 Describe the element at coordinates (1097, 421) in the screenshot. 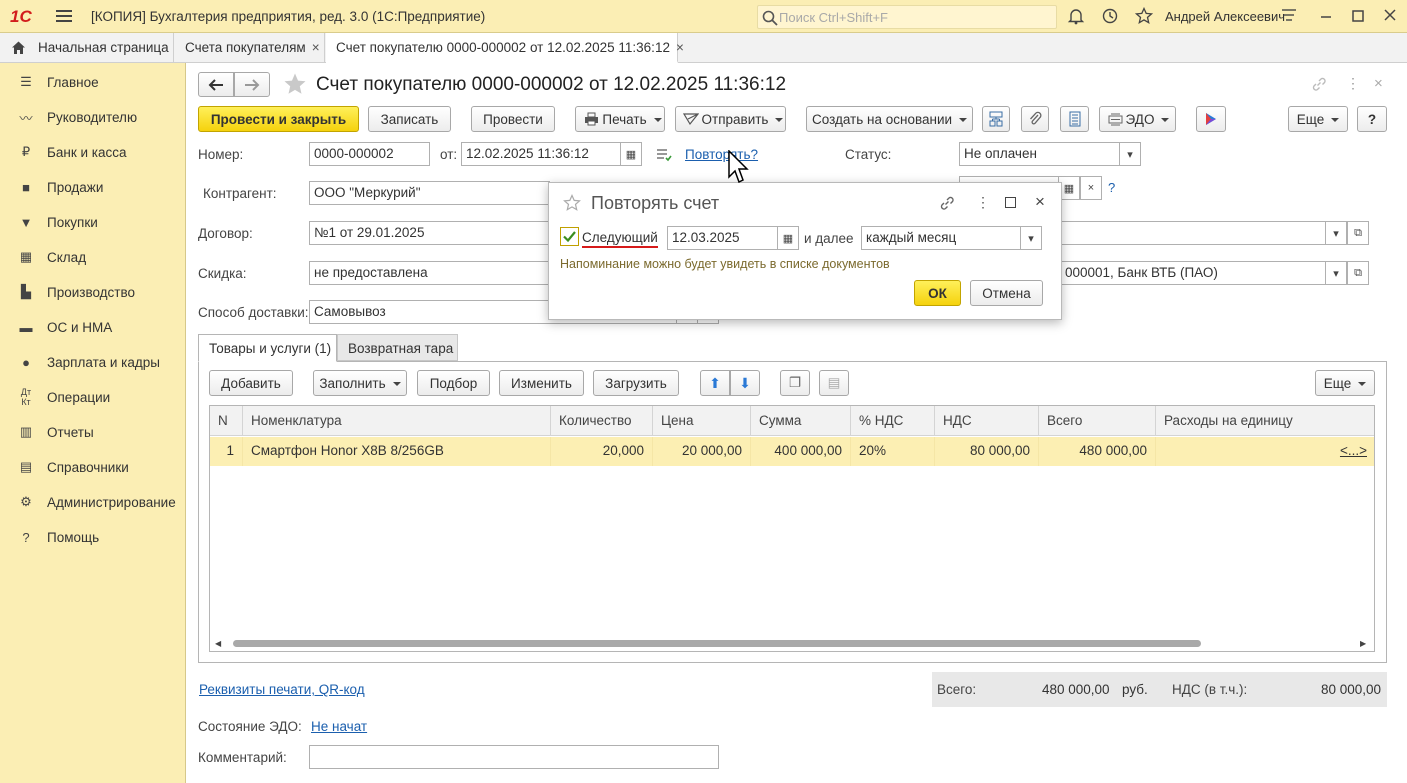

I see `column-header: Всего` at that location.